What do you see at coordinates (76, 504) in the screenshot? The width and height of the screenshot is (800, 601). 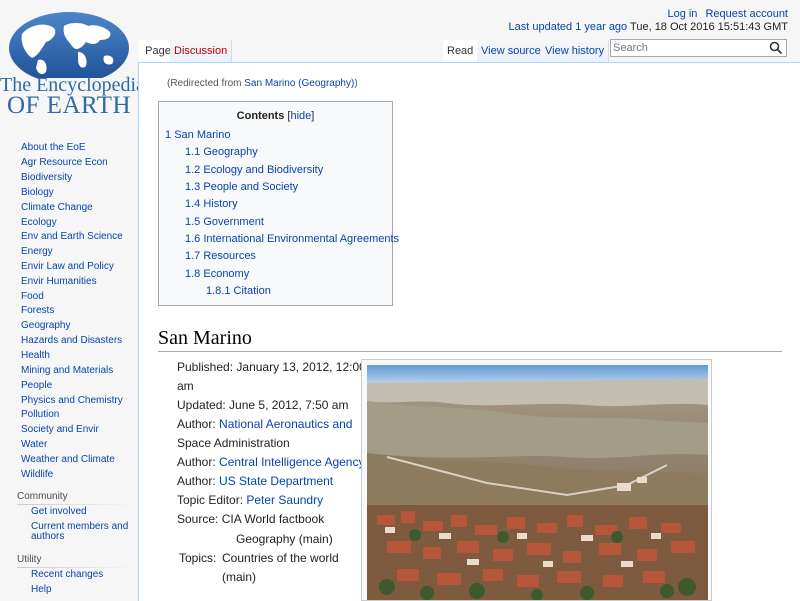 I see `community-divider` at bounding box center [76, 504].